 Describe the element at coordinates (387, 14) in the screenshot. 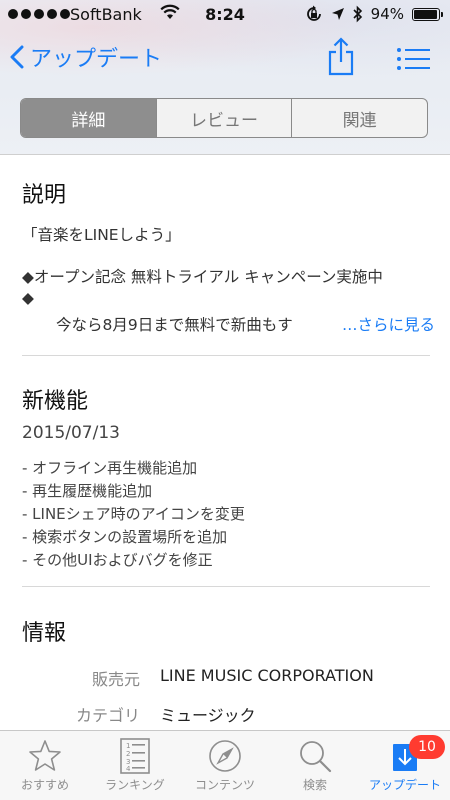

I see `battery-percent: 94%` at that location.